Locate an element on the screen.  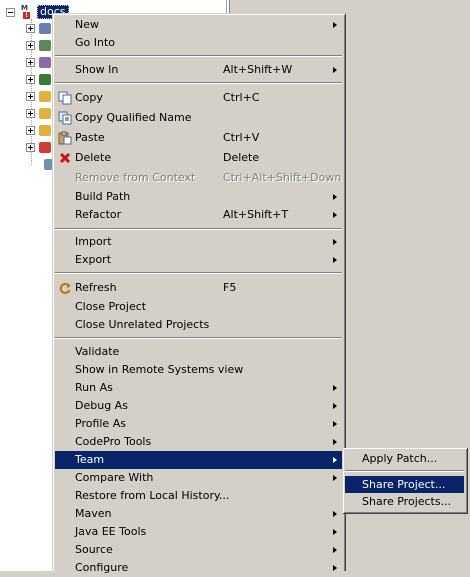
menu-item-label: Refresh is located at coordinates (96, 287).